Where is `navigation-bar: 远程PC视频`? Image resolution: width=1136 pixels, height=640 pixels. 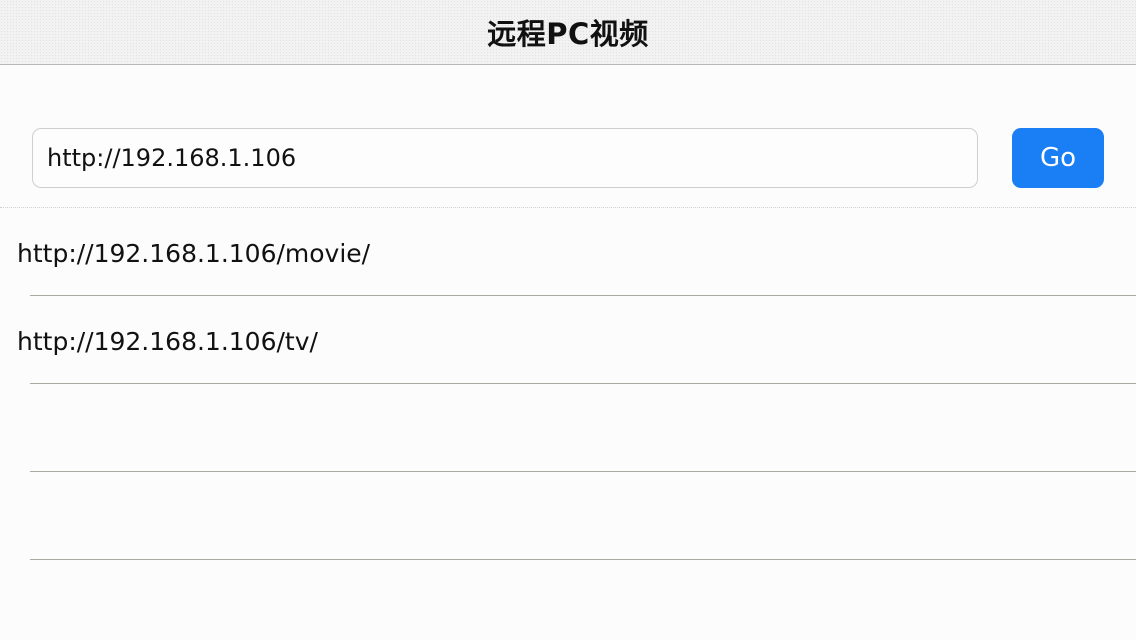
navigation-bar: 远程PC视频 is located at coordinates (568, 32).